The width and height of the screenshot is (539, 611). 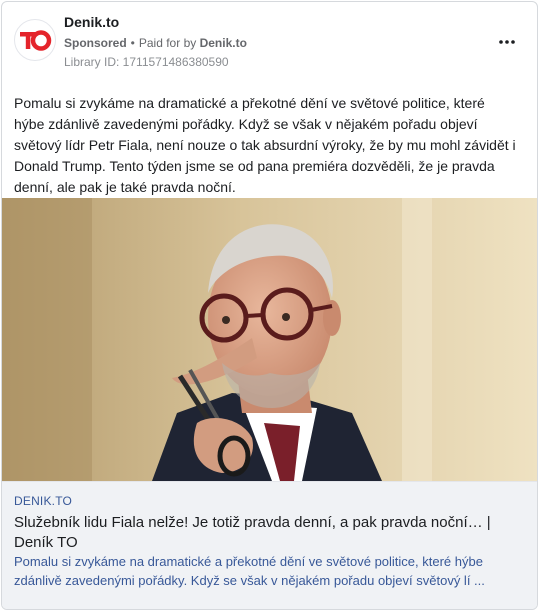 I want to click on sponsored-line: Sponsored • Paid for by Denik.to, so click(x=155, y=43).